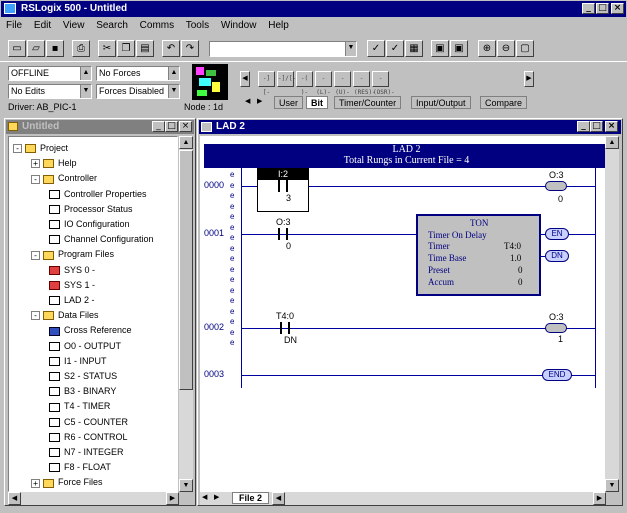 This screenshot has width=627, height=513. Describe the element at coordinates (88, 422) in the screenshot. I see `tree-item: C5 - COUNTER` at that location.